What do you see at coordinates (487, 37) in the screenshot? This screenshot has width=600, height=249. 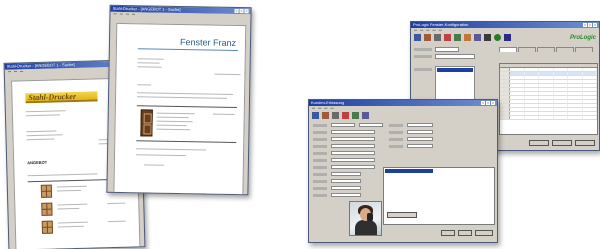 I see `calculator-icon` at bounding box center [487, 37].